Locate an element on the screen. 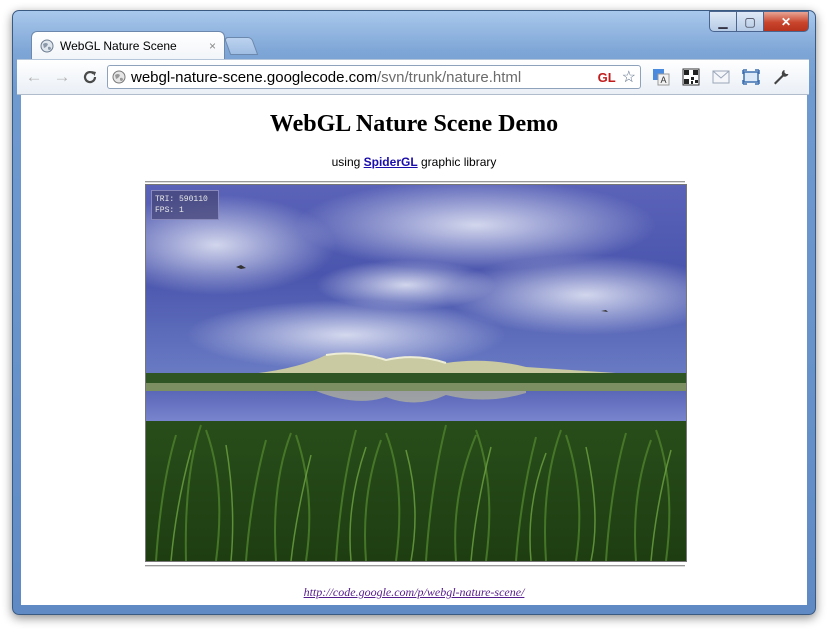 The width and height of the screenshot is (830, 631). fullscreen-icon is located at coordinates (751, 77).